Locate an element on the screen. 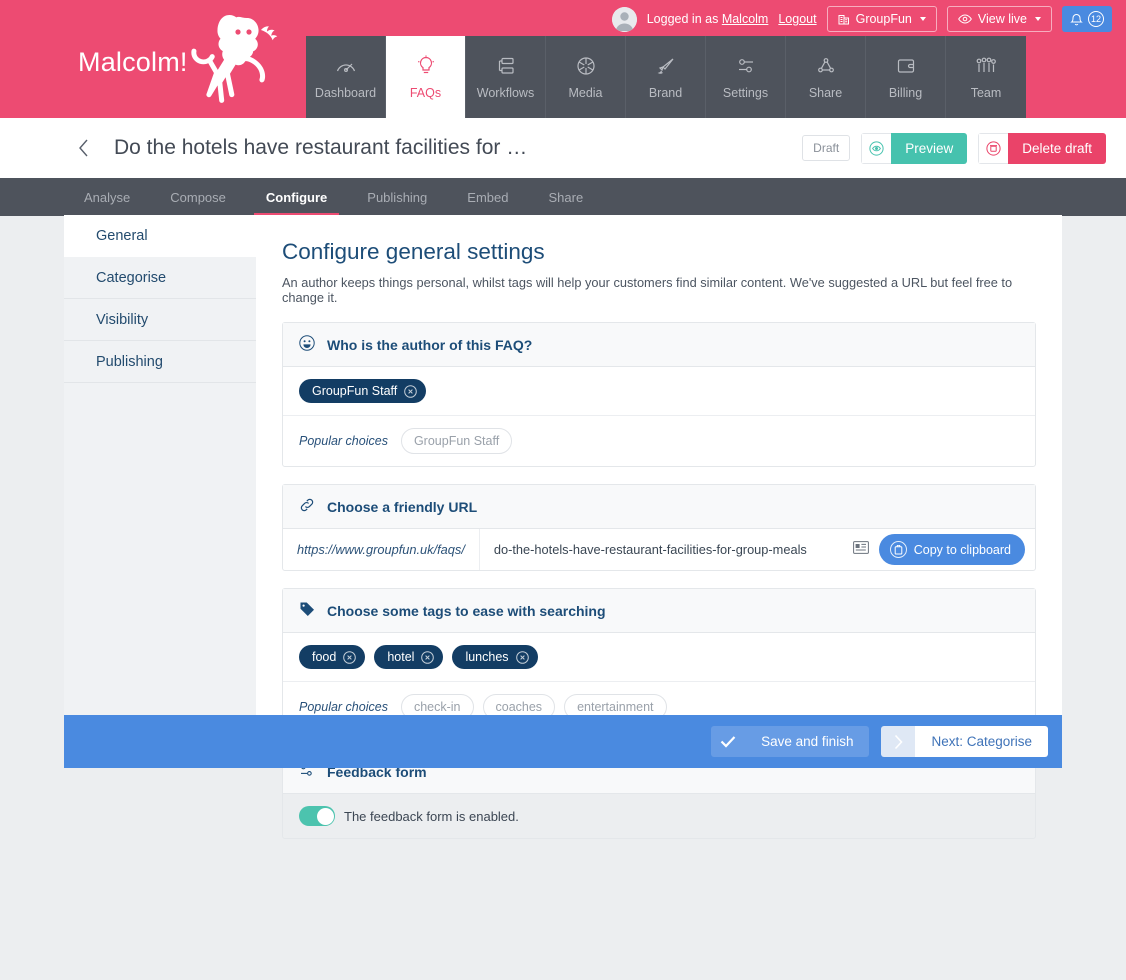 The width and height of the screenshot is (1126, 980). tab-label: Workflows is located at coordinates (505, 92).